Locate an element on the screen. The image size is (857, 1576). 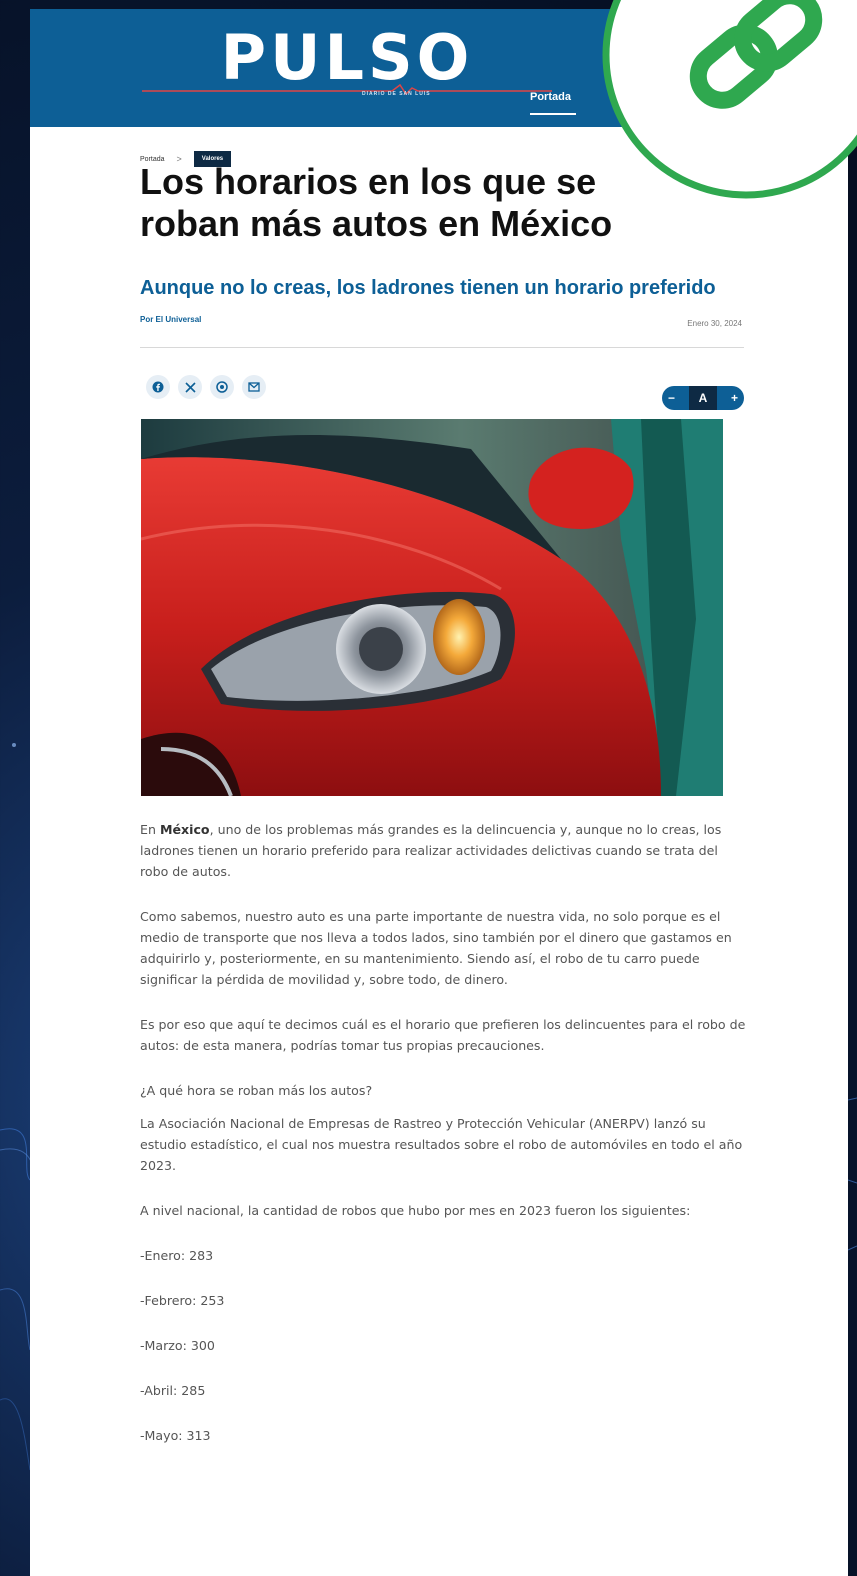
heartbeat-line-icon is located at coordinates (347, 89).